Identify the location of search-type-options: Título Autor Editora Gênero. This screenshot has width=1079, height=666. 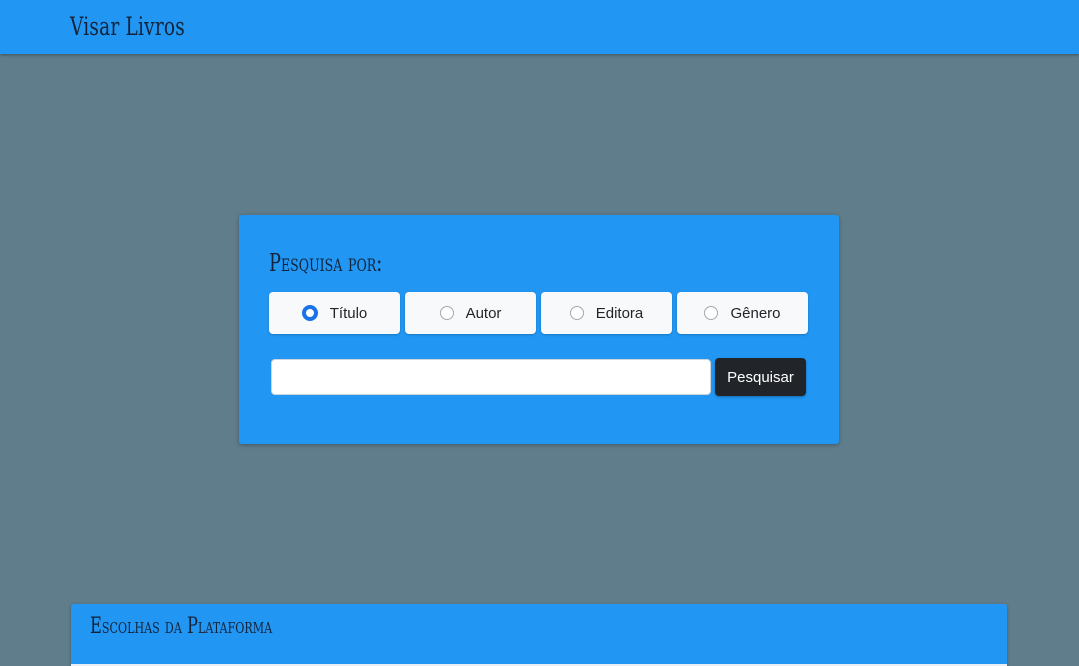
(538, 313).